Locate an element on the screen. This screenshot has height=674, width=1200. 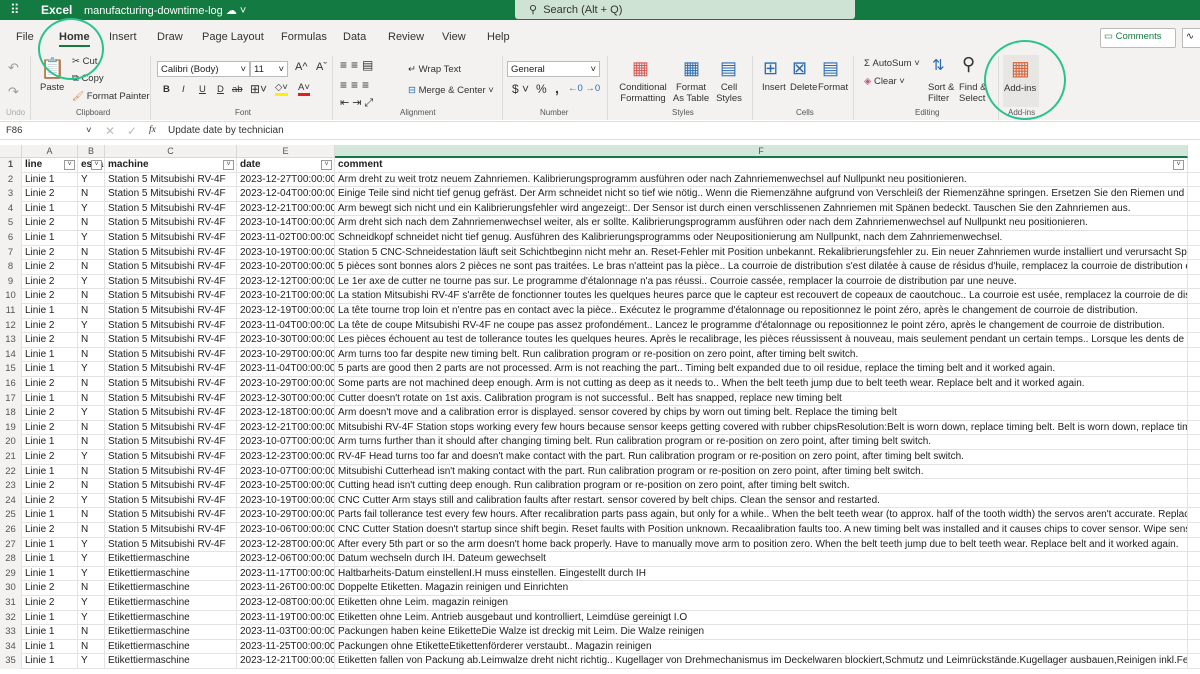
cell-date: 2023-12-23T00:00:00 is located at coordinates (286, 457).